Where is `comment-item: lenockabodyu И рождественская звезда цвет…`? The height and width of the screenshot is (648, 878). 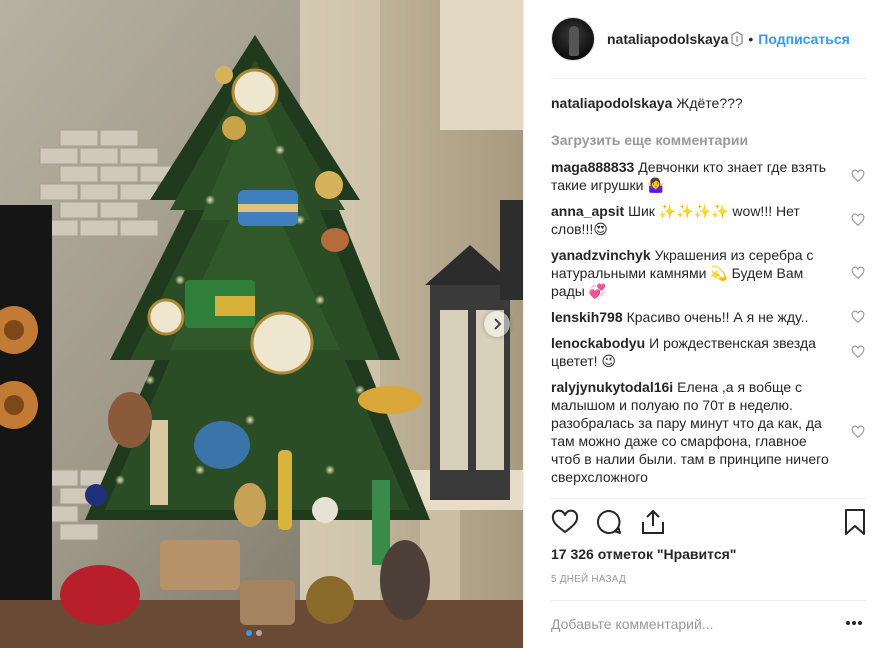 comment-item: lenockabodyu И рождественская звезда цвет… is located at coordinates (710, 352).